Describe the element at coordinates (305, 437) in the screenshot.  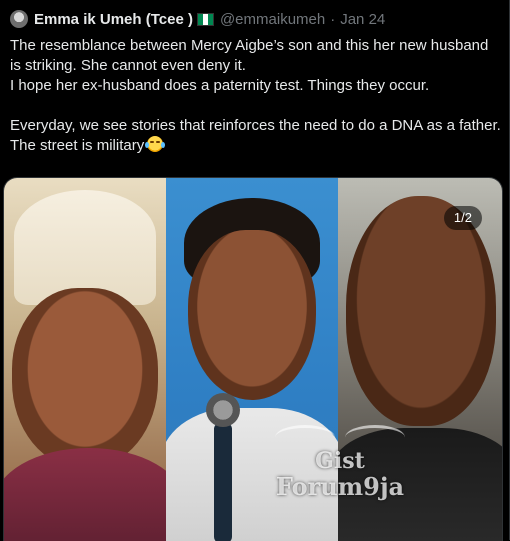
I see `watermark-logo-left` at that location.